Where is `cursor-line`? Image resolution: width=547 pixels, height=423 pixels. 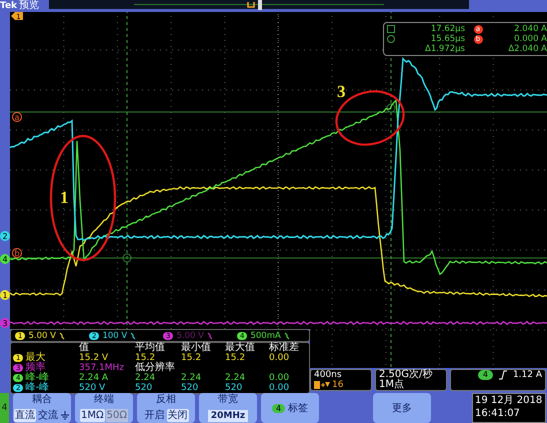 cursor-line is located at coordinates (391, 190).